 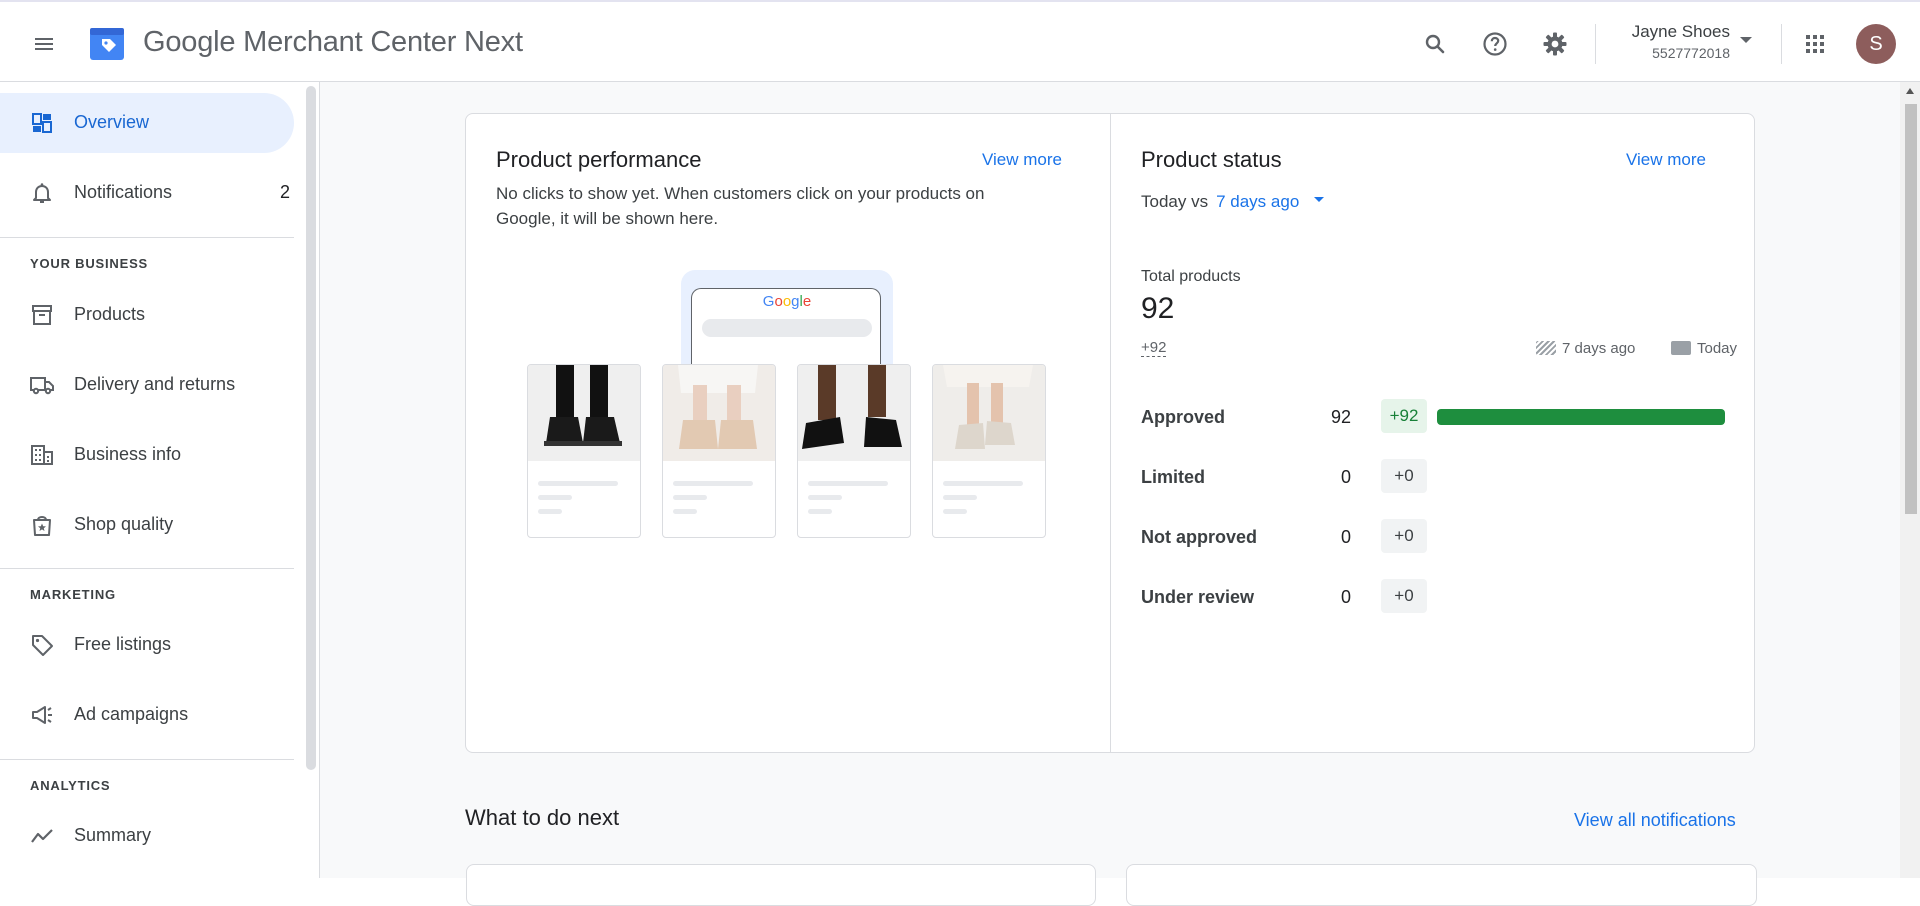 I want to click on search-button, so click(x=1435, y=44).